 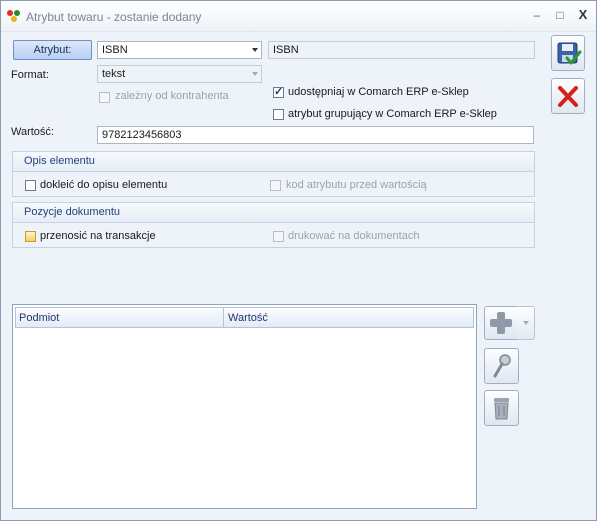 What do you see at coordinates (104, 97) in the screenshot?
I see `dependent-contractor-checkbox` at bounding box center [104, 97].